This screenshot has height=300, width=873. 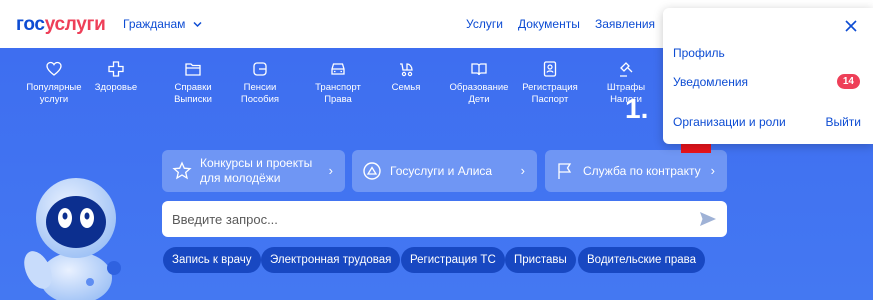 What do you see at coordinates (642, 171) in the screenshot?
I see `promo-title: Служба по контракту` at bounding box center [642, 171].